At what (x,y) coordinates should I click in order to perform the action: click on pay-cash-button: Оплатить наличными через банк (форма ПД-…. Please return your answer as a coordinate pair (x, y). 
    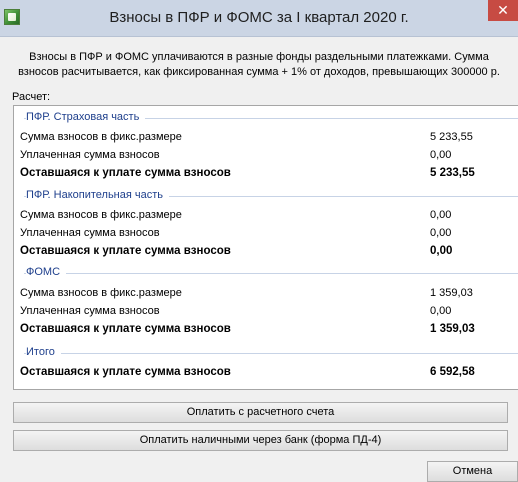
    Looking at the image, I should click on (260, 440).